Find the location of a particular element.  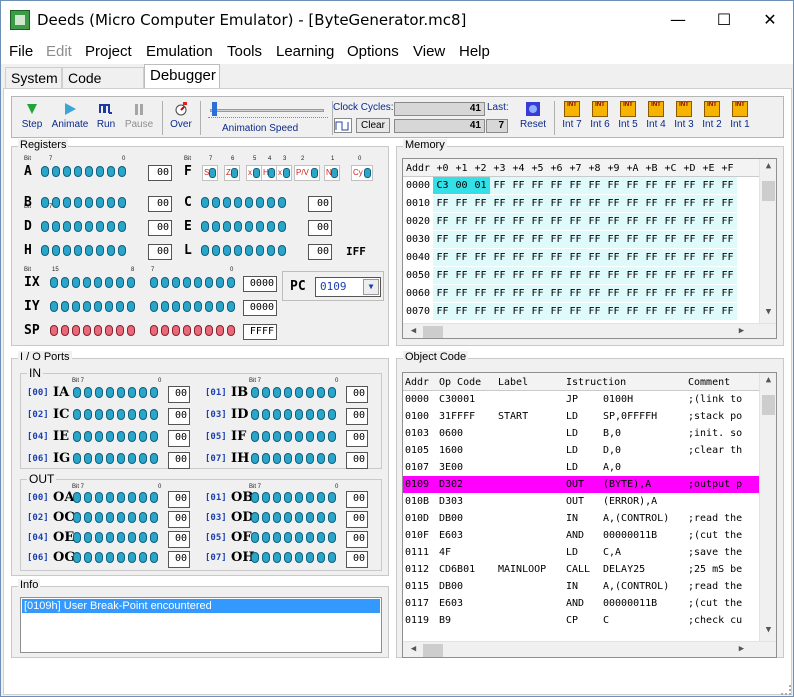

register-ix-value: 0000 is located at coordinates (260, 284).